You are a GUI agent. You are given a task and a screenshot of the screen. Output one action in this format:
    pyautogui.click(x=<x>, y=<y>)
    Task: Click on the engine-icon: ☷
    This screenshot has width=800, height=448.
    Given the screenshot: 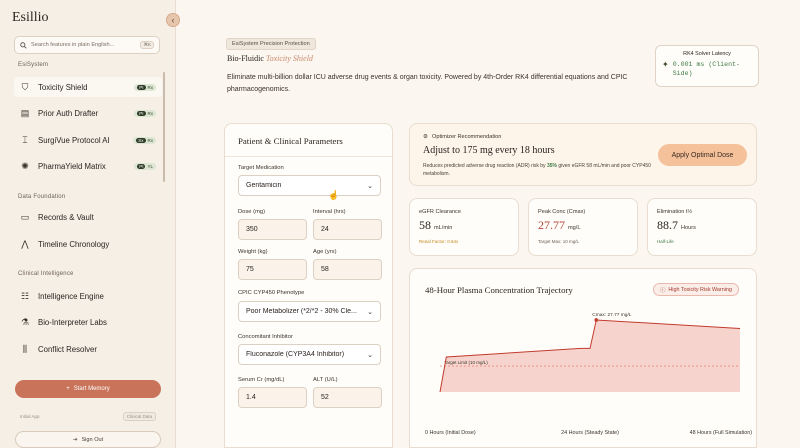 What is the action you would take?
    pyautogui.click(x=25, y=295)
    